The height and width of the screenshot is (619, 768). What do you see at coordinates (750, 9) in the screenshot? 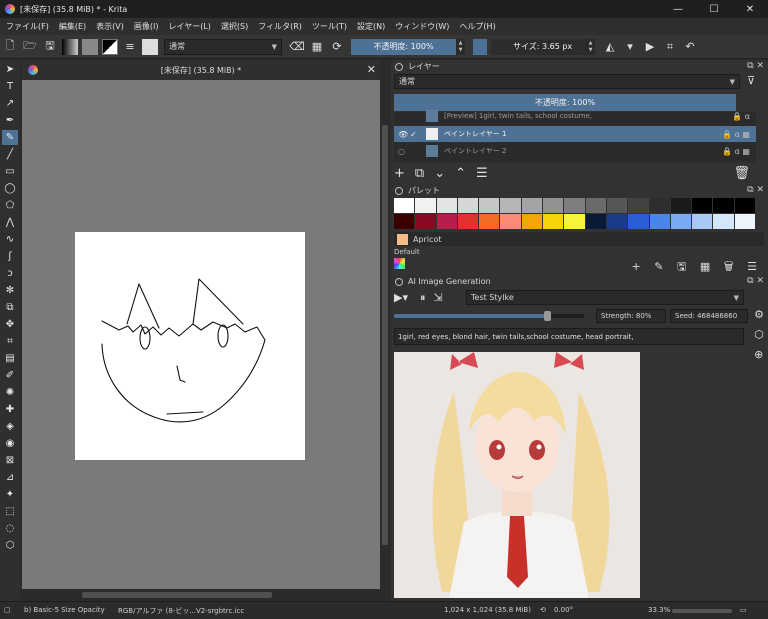
I see `close-window-button: ✕` at bounding box center [750, 9].